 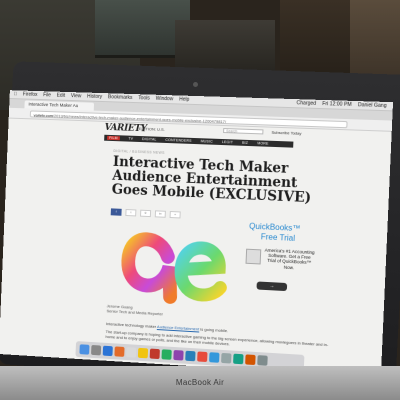 I want to click on app-store-icon, so click(x=214, y=357).